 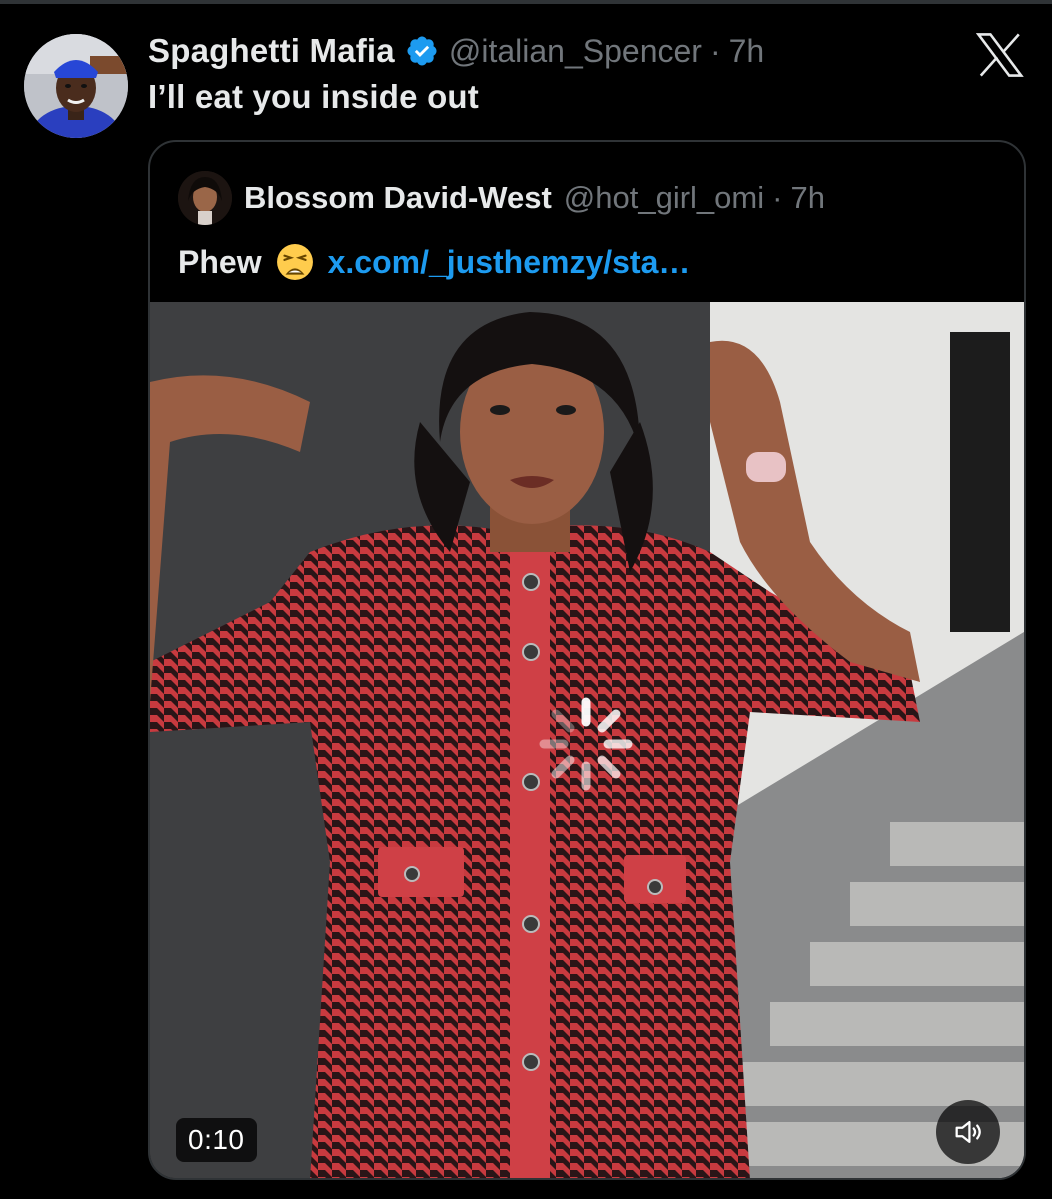 What do you see at coordinates (422, 51) in the screenshot?
I see `verified-badge-icon` at bounding box center [422, 51].